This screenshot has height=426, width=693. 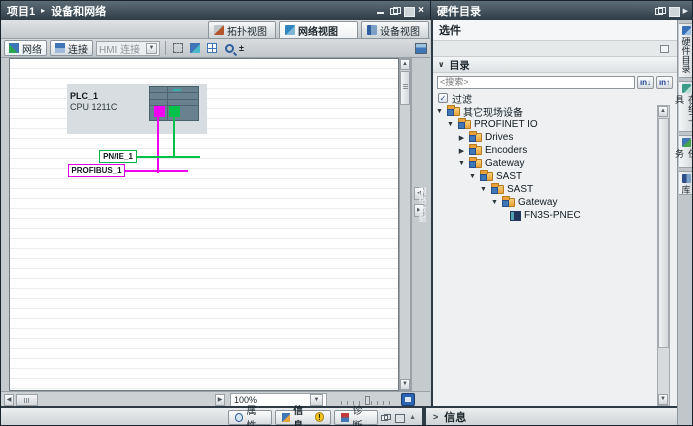 I want to click on relations-button, so click(x=178, y=48).